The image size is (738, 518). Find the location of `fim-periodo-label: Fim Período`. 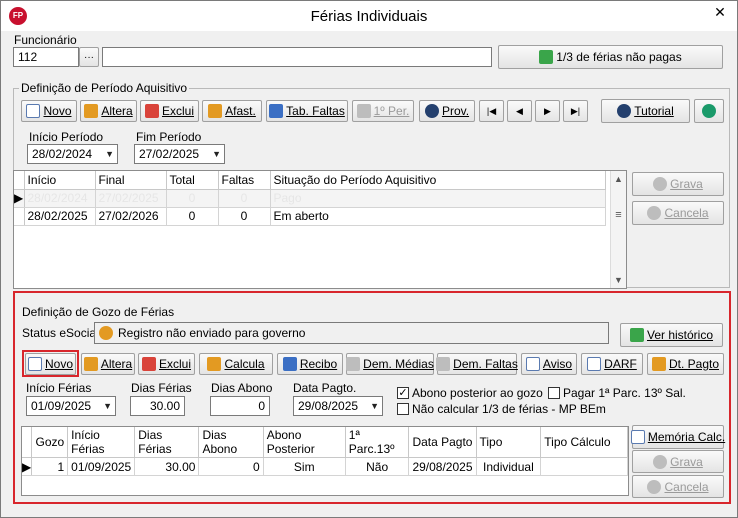

fim-periodo-label: Fim Período is located at coordinates (169, 137).